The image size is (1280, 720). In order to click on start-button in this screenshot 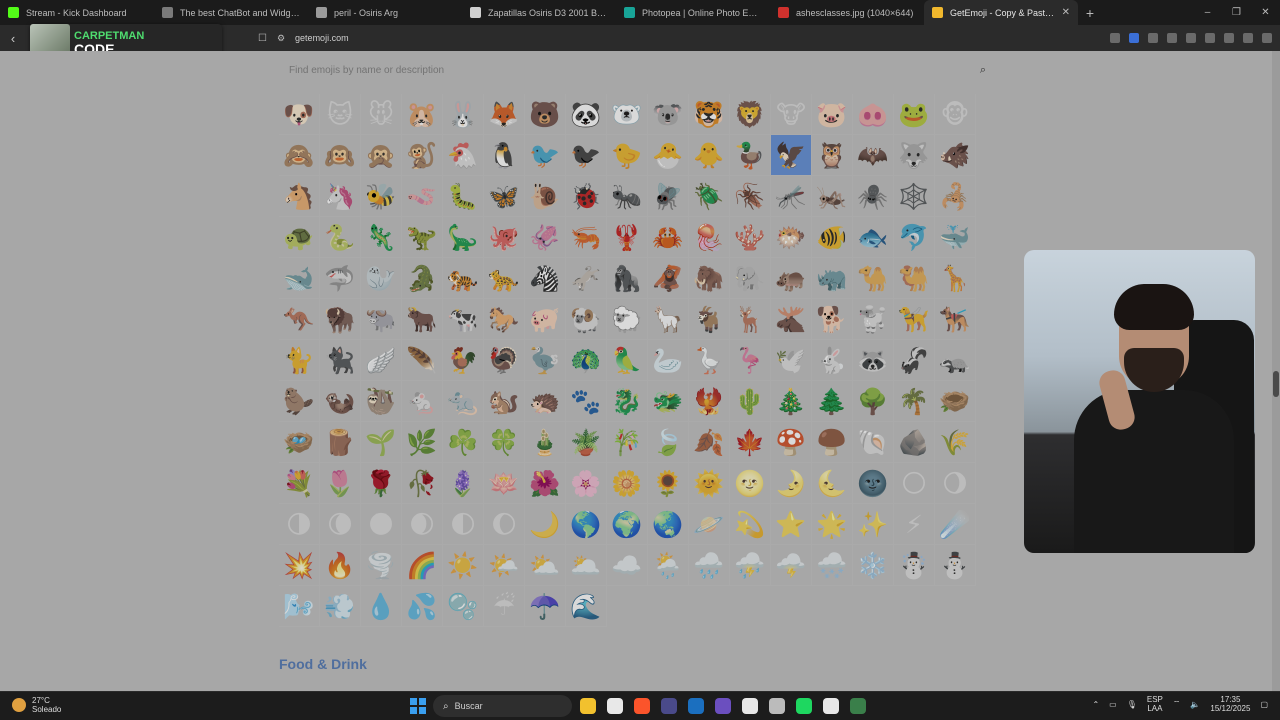, I will do `click(418, 706)`.